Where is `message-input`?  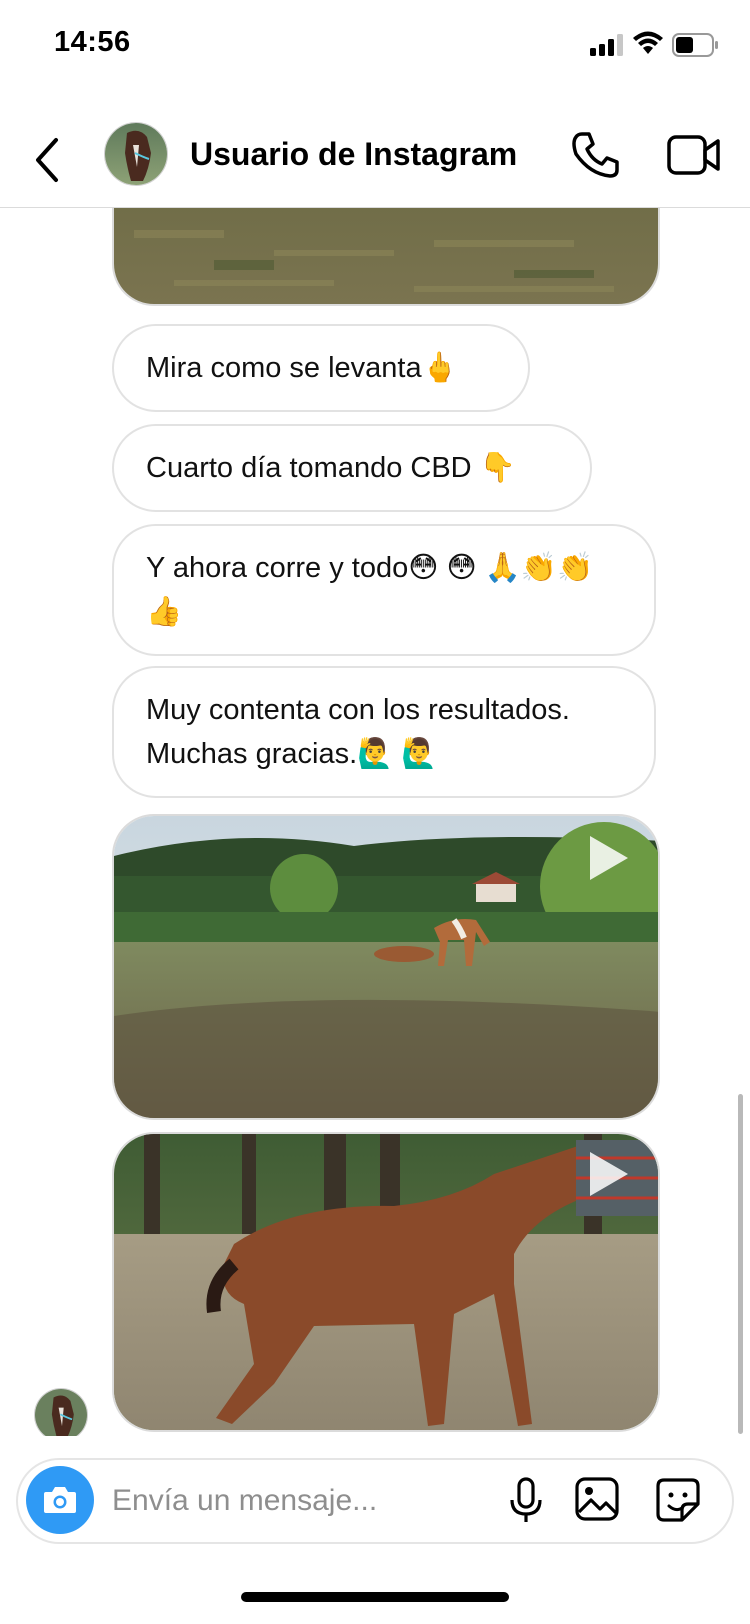 message-input is located at coordinates (297, 1501).